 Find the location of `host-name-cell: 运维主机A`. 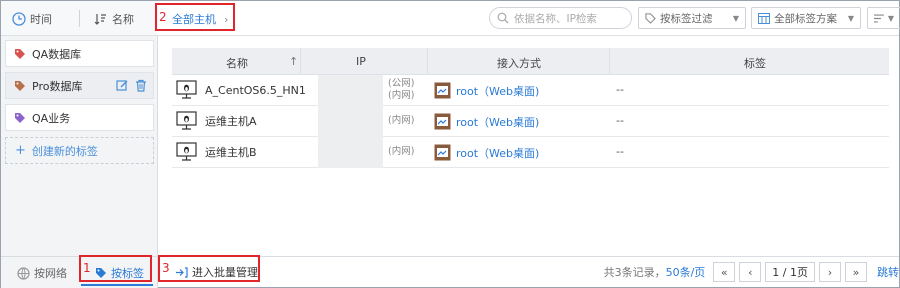

host-name-cell: 运维主机A is located at coordinates (216, 121).